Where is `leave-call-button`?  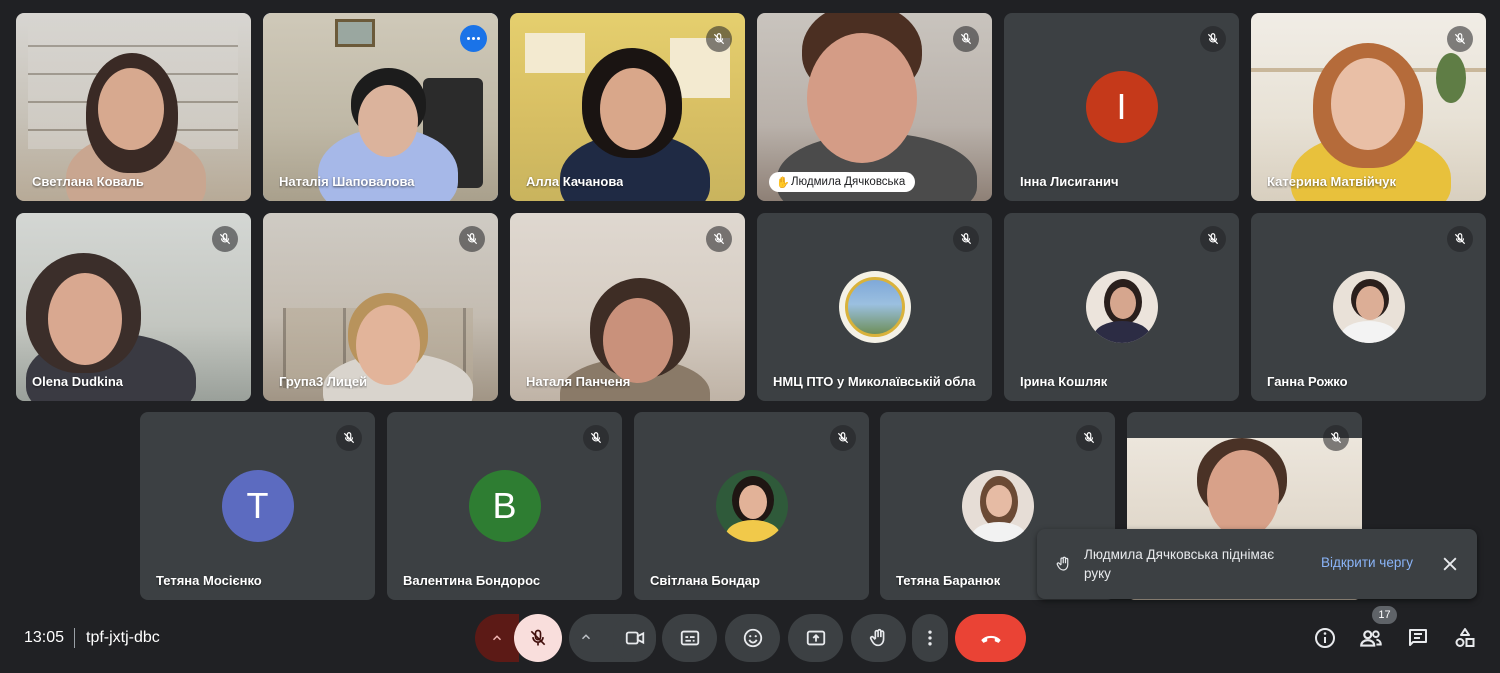
leave-call-button is located at coordinates (990, 638).